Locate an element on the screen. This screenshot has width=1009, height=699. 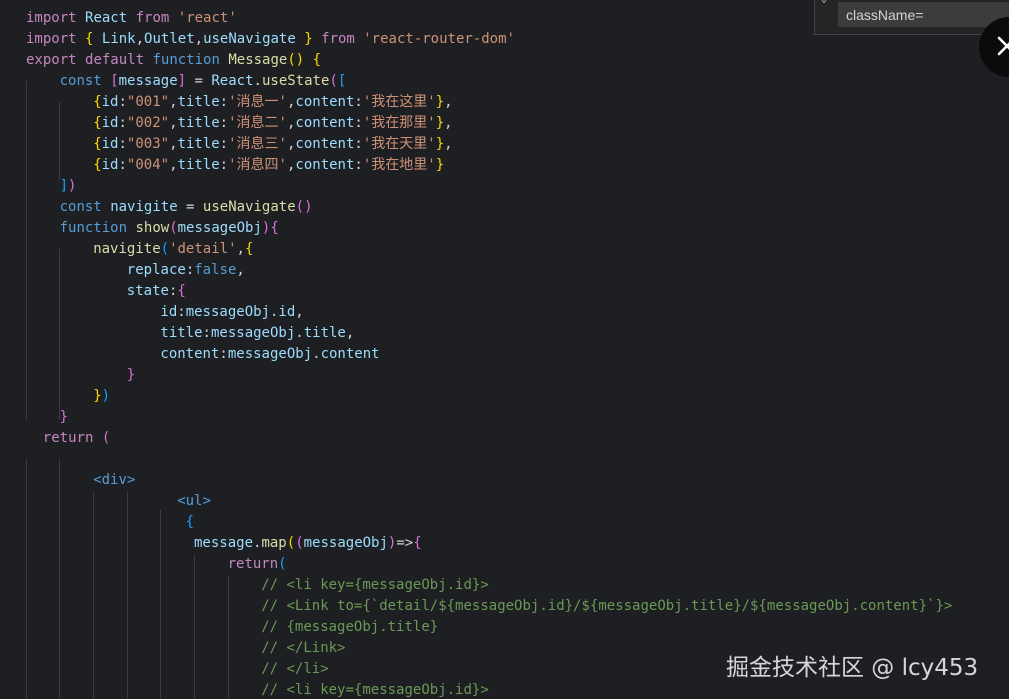
code-token: "002" is located at coordinates (148, 123).